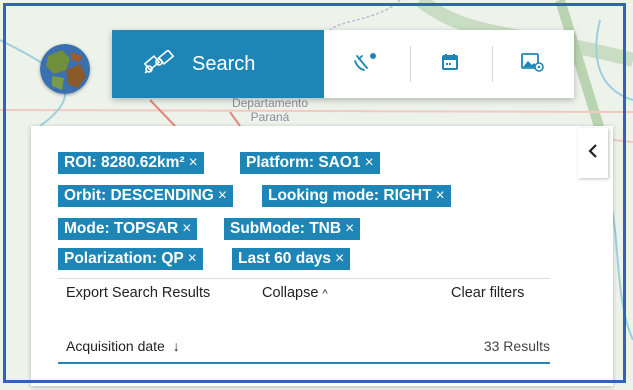  I want to click on panel-collapse-tab, so click(593, 153).